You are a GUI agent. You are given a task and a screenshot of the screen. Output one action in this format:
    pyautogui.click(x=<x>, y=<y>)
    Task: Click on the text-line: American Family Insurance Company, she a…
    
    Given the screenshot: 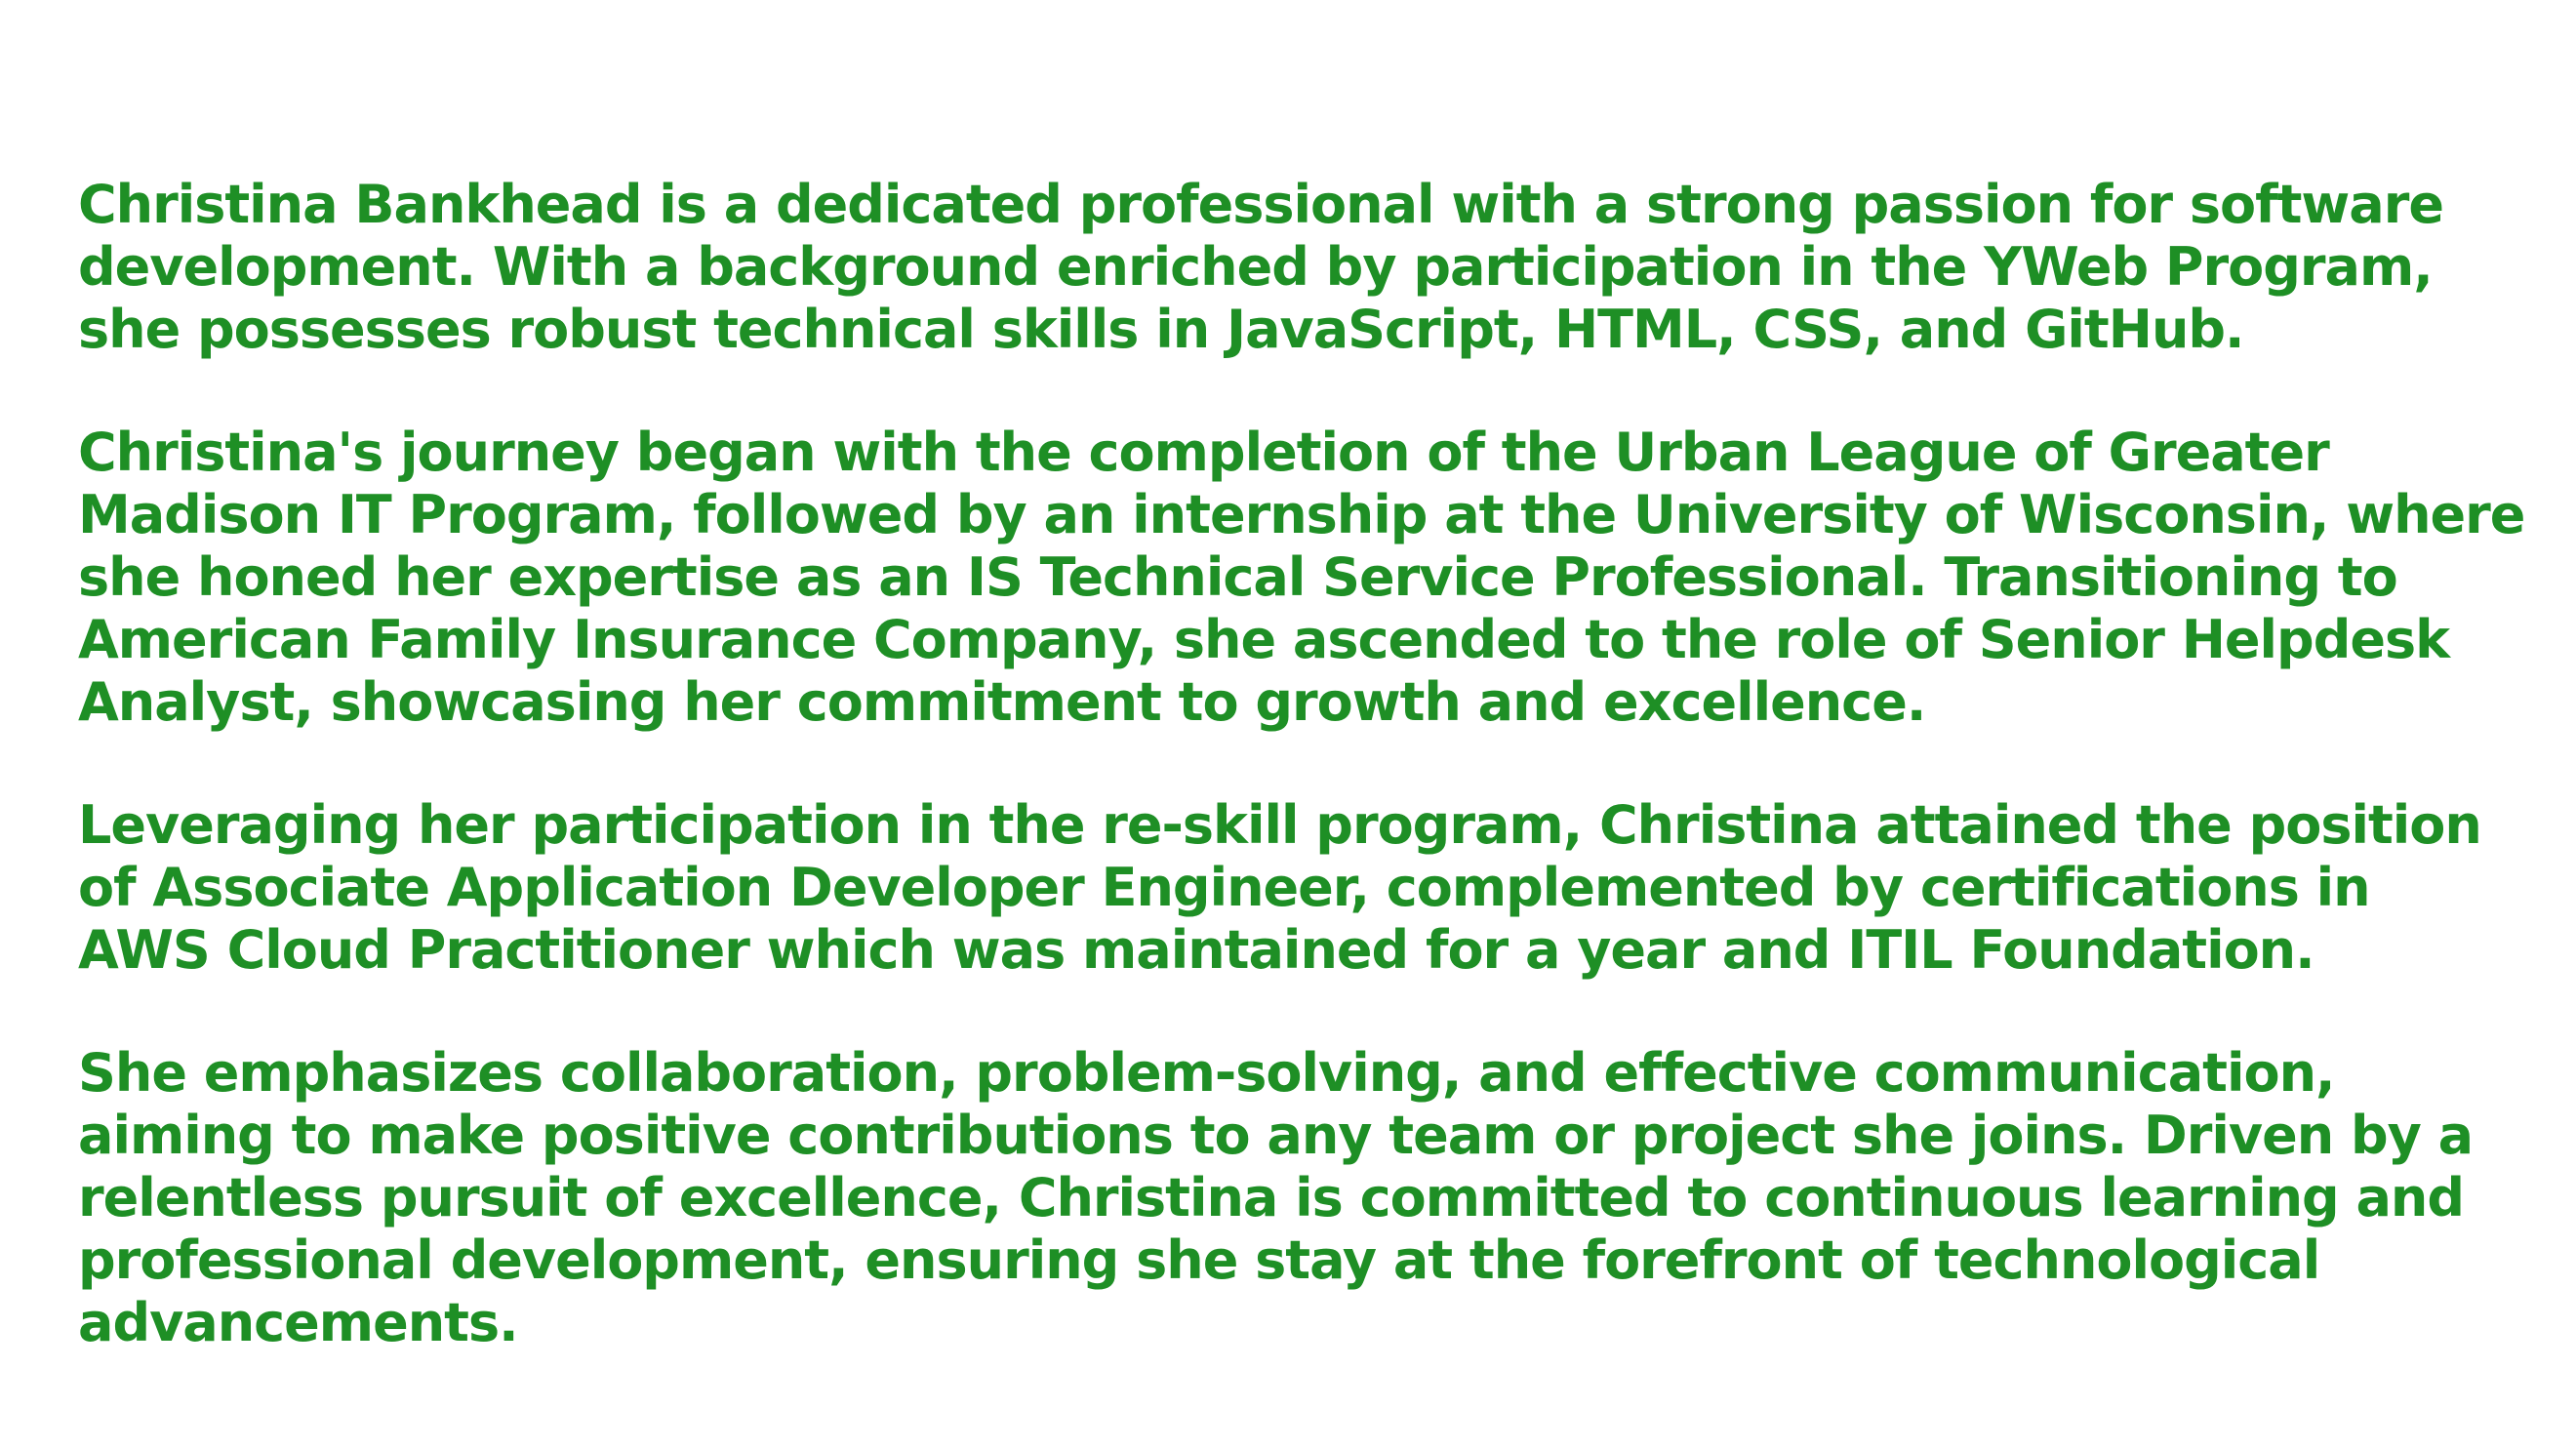 What is the action you would take?
    pyautogui.click(x=1264, y=639)
    